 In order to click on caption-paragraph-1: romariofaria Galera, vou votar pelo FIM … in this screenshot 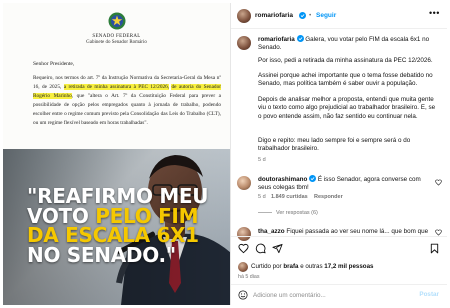, I will do `click(349, 44)`.